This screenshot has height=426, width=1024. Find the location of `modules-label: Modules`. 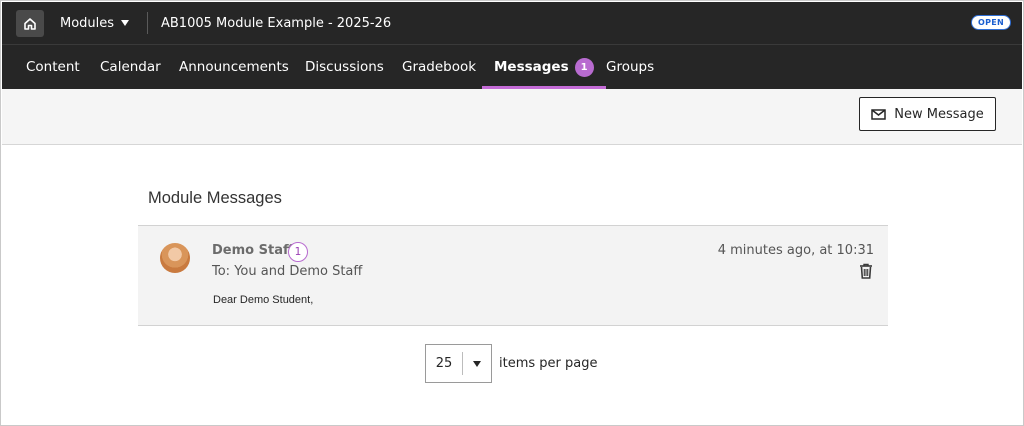

modules-label: Modules is located at coordinates (87, 23).